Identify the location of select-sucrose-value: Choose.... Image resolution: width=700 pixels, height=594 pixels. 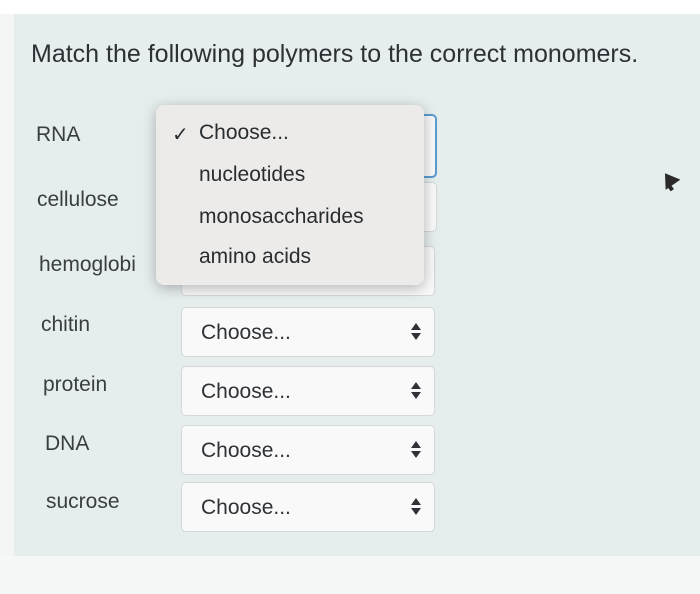
(246, 507).